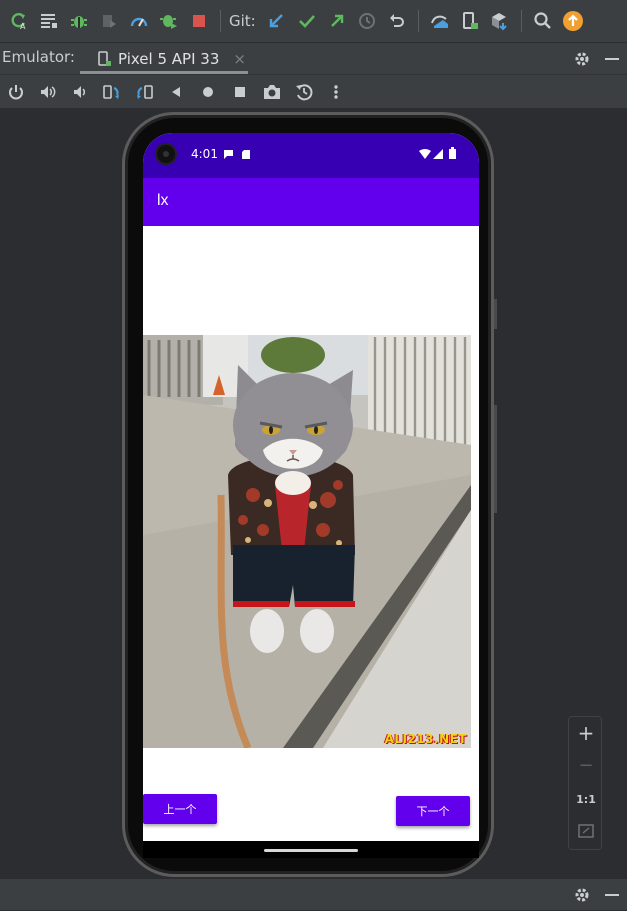 The image size is (627, 911). Describe the element at coordinates (425, 739) in the screenshot. I see `watermark-text: ALI213.NET` at that location.